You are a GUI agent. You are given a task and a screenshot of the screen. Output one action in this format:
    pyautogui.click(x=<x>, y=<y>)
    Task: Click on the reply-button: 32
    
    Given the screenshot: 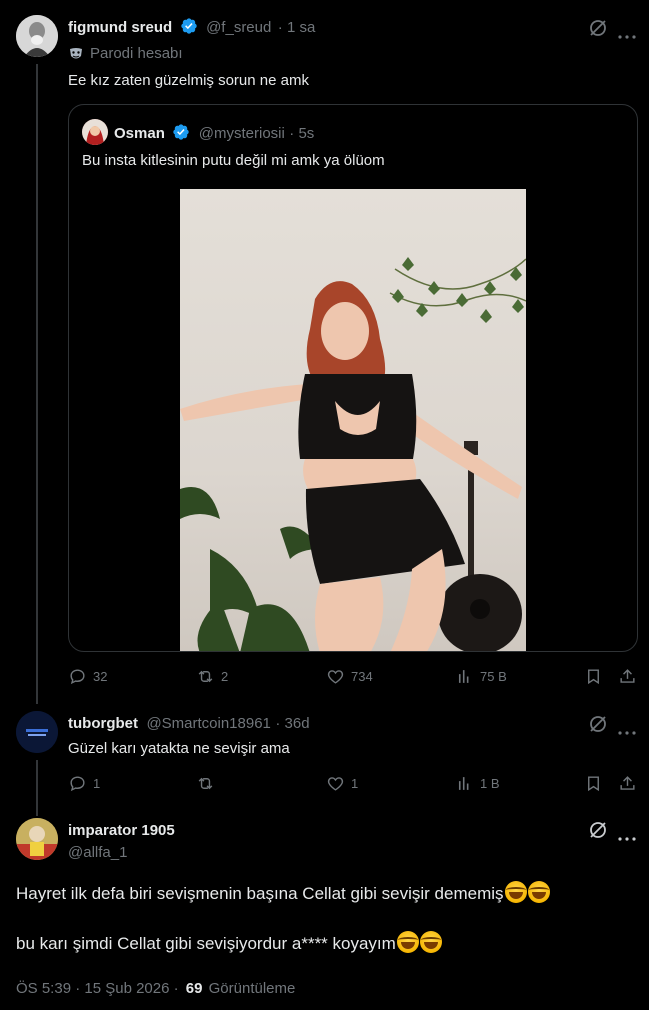 What is the action you would take?
    pyautogui.click(x=87, y=676)
    